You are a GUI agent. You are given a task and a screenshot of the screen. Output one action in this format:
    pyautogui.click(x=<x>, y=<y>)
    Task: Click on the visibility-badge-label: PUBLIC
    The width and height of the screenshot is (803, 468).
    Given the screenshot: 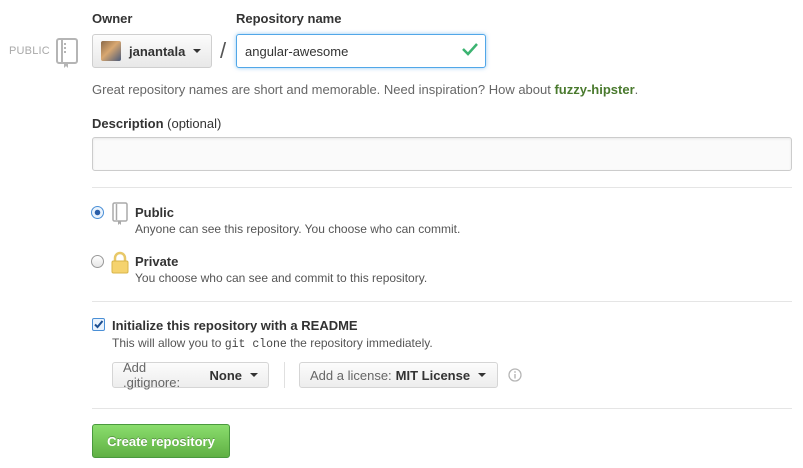 What is the action you would take?
    pyautogui.click(x=29, y=51)
    